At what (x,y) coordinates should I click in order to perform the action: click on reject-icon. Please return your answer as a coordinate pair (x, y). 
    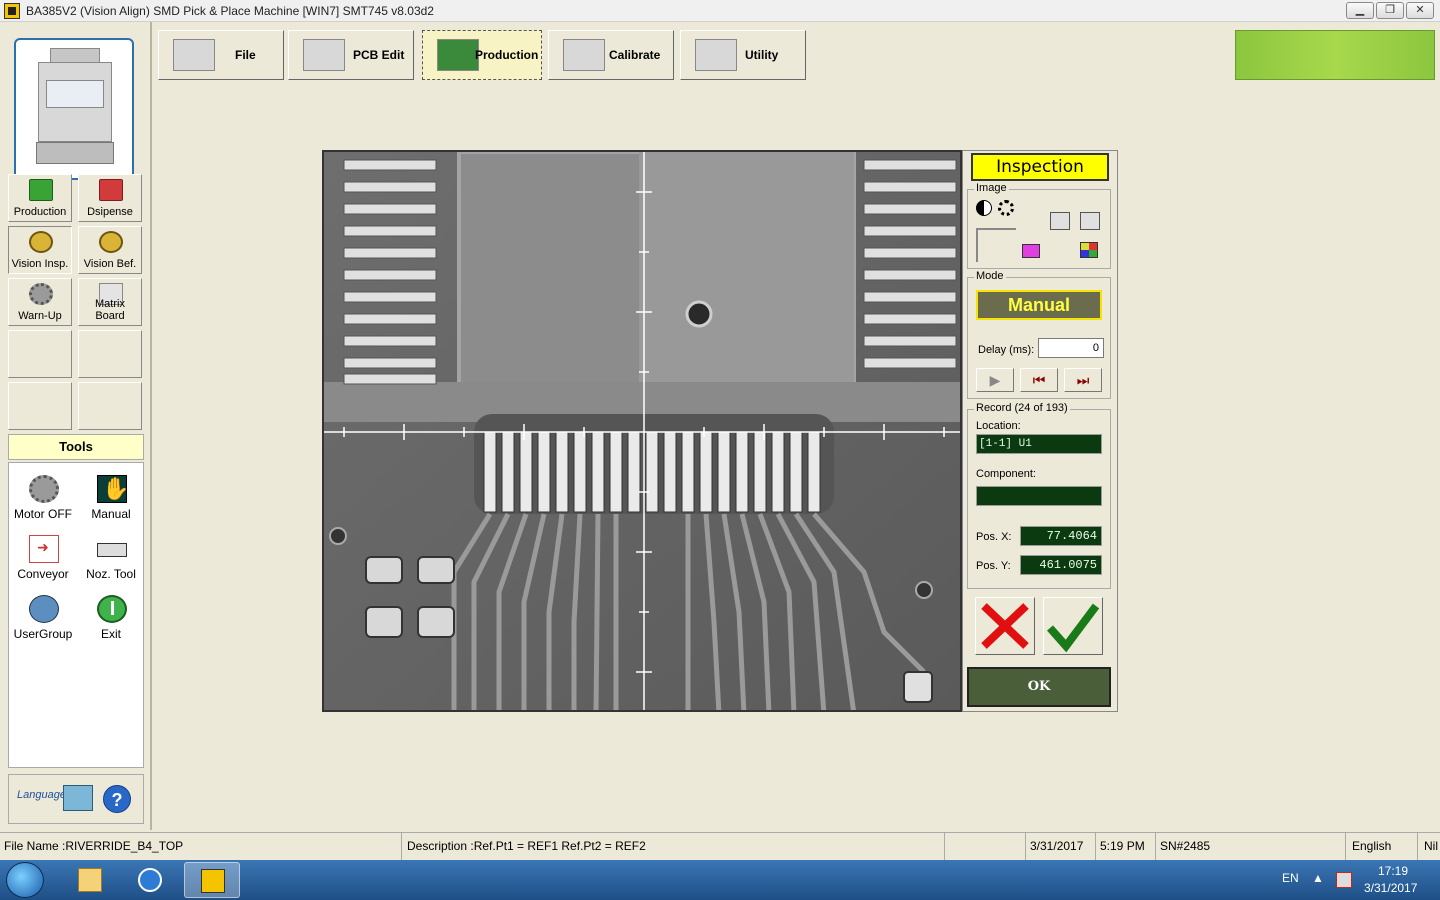
    Looking at the image, I should click on (1005, 626).